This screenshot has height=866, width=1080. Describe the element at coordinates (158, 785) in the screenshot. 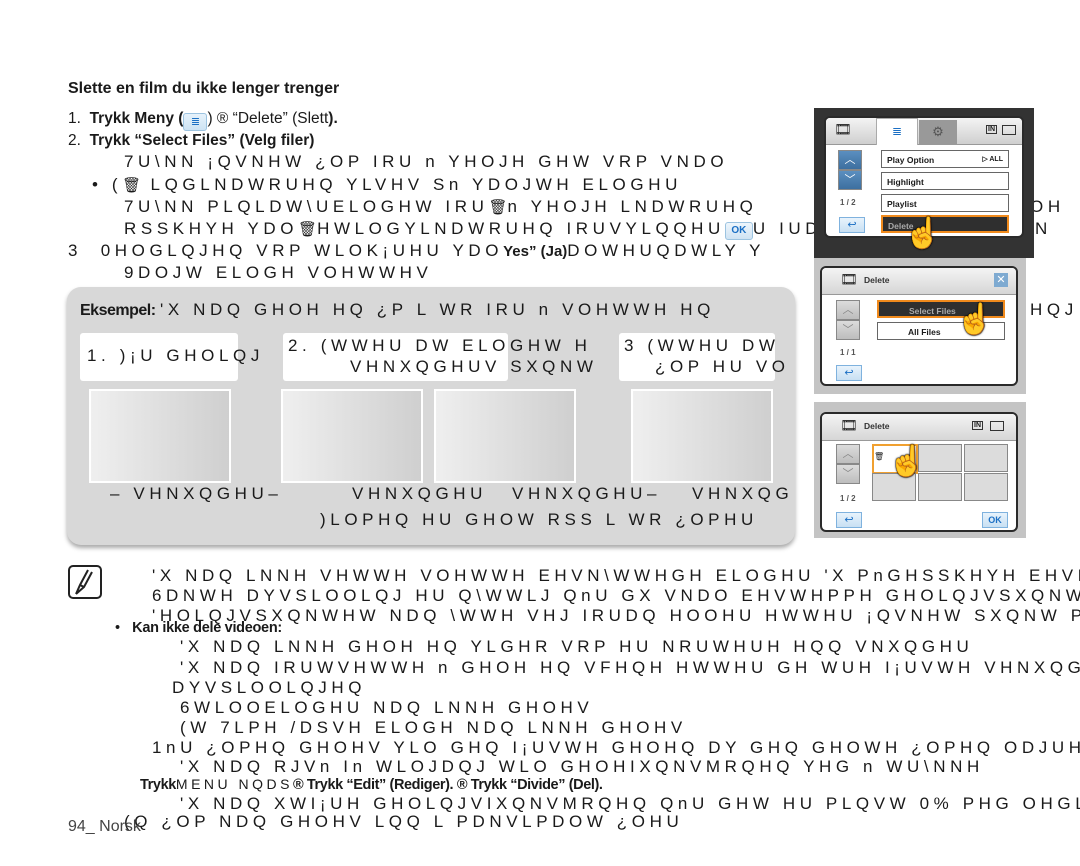

I see `trykk-label: Trykk` at that location.